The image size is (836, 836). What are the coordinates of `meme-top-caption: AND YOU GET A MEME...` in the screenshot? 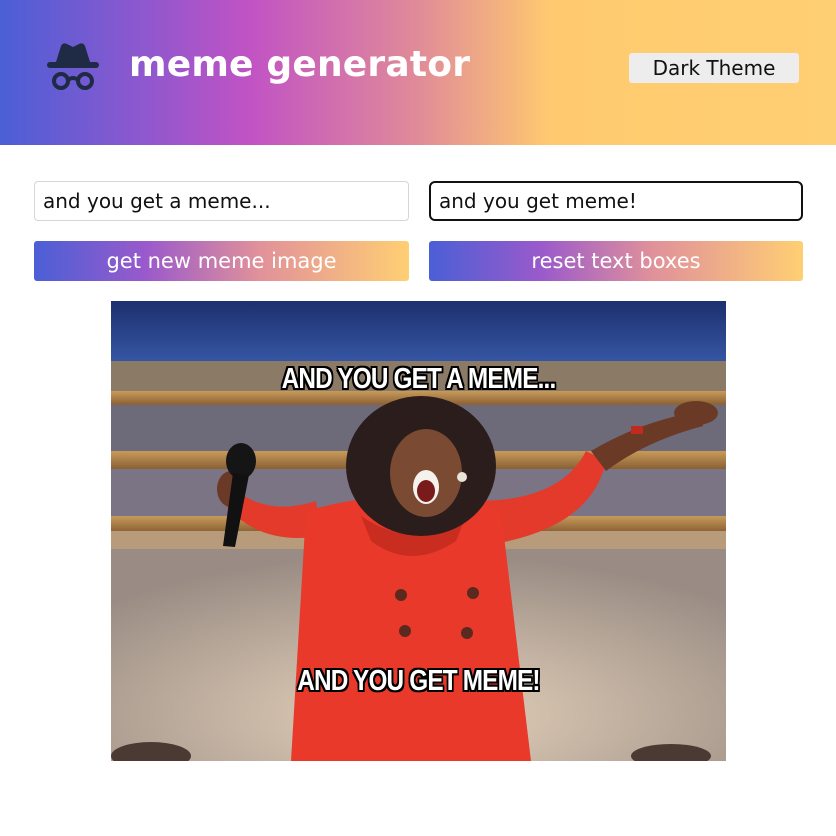 It's located at (419, 379).